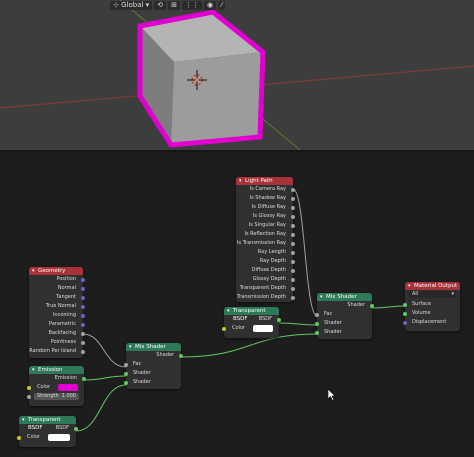 This screenshot has width=474, height=457. Describe the element at coordinates (56, 370) in the screenshot. I see `node-header: Emission` at that location.